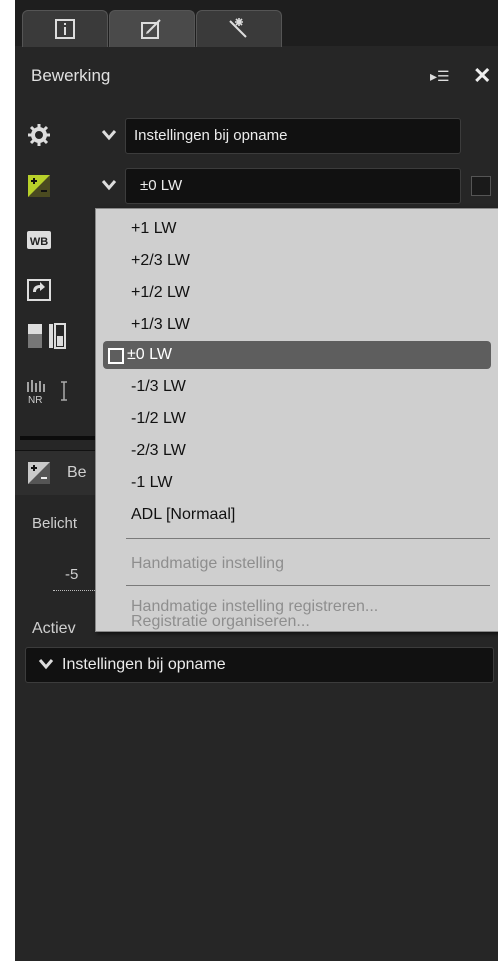 The image size is (498, 961). What do you see at coordinates (71, 75) in the screenshot?
I see `panel-title: Bewerking` at bounding box center [71, 75].